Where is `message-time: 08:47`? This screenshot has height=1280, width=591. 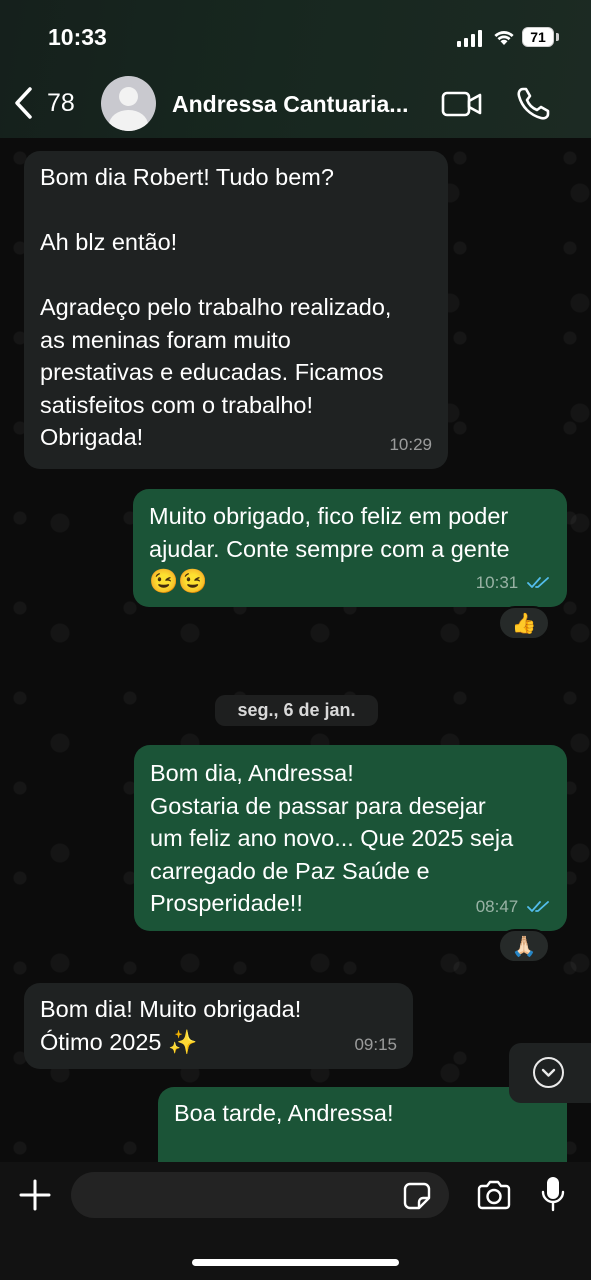 message-time: 08:47 is located at coordinates (497, 906).